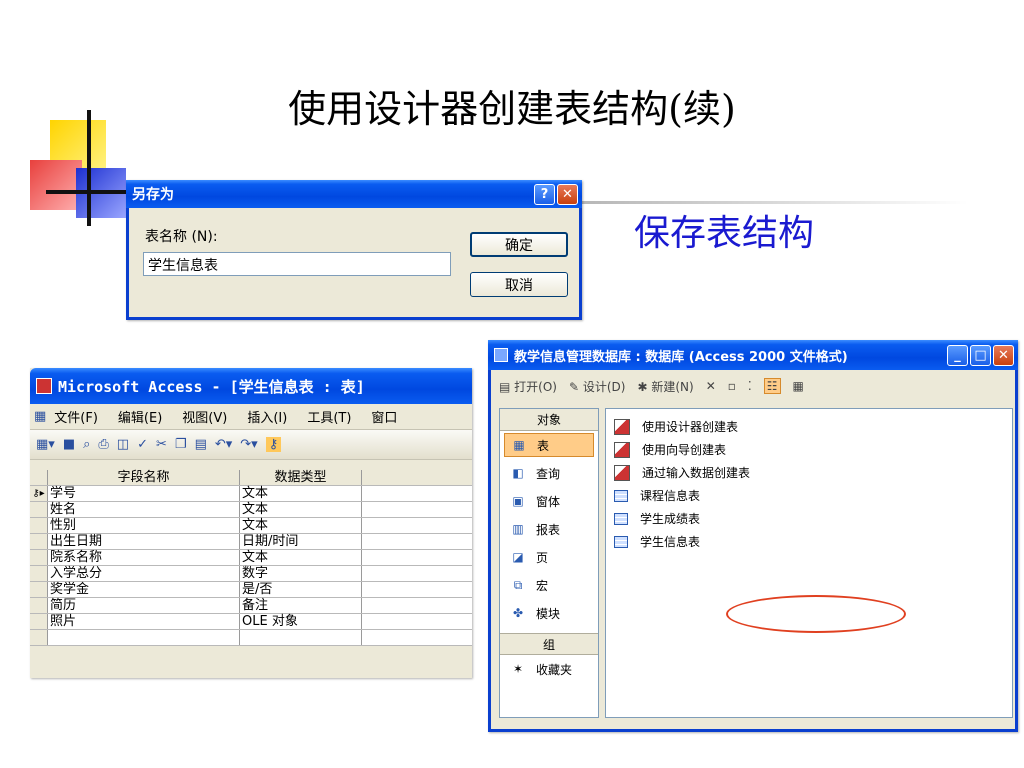 This screenshot has width=1024, height=768. What do you see at coordinates (267, 416) in the screenshot?
I see `menu-insert: 插入(I)` at bounding box center [267, 416].